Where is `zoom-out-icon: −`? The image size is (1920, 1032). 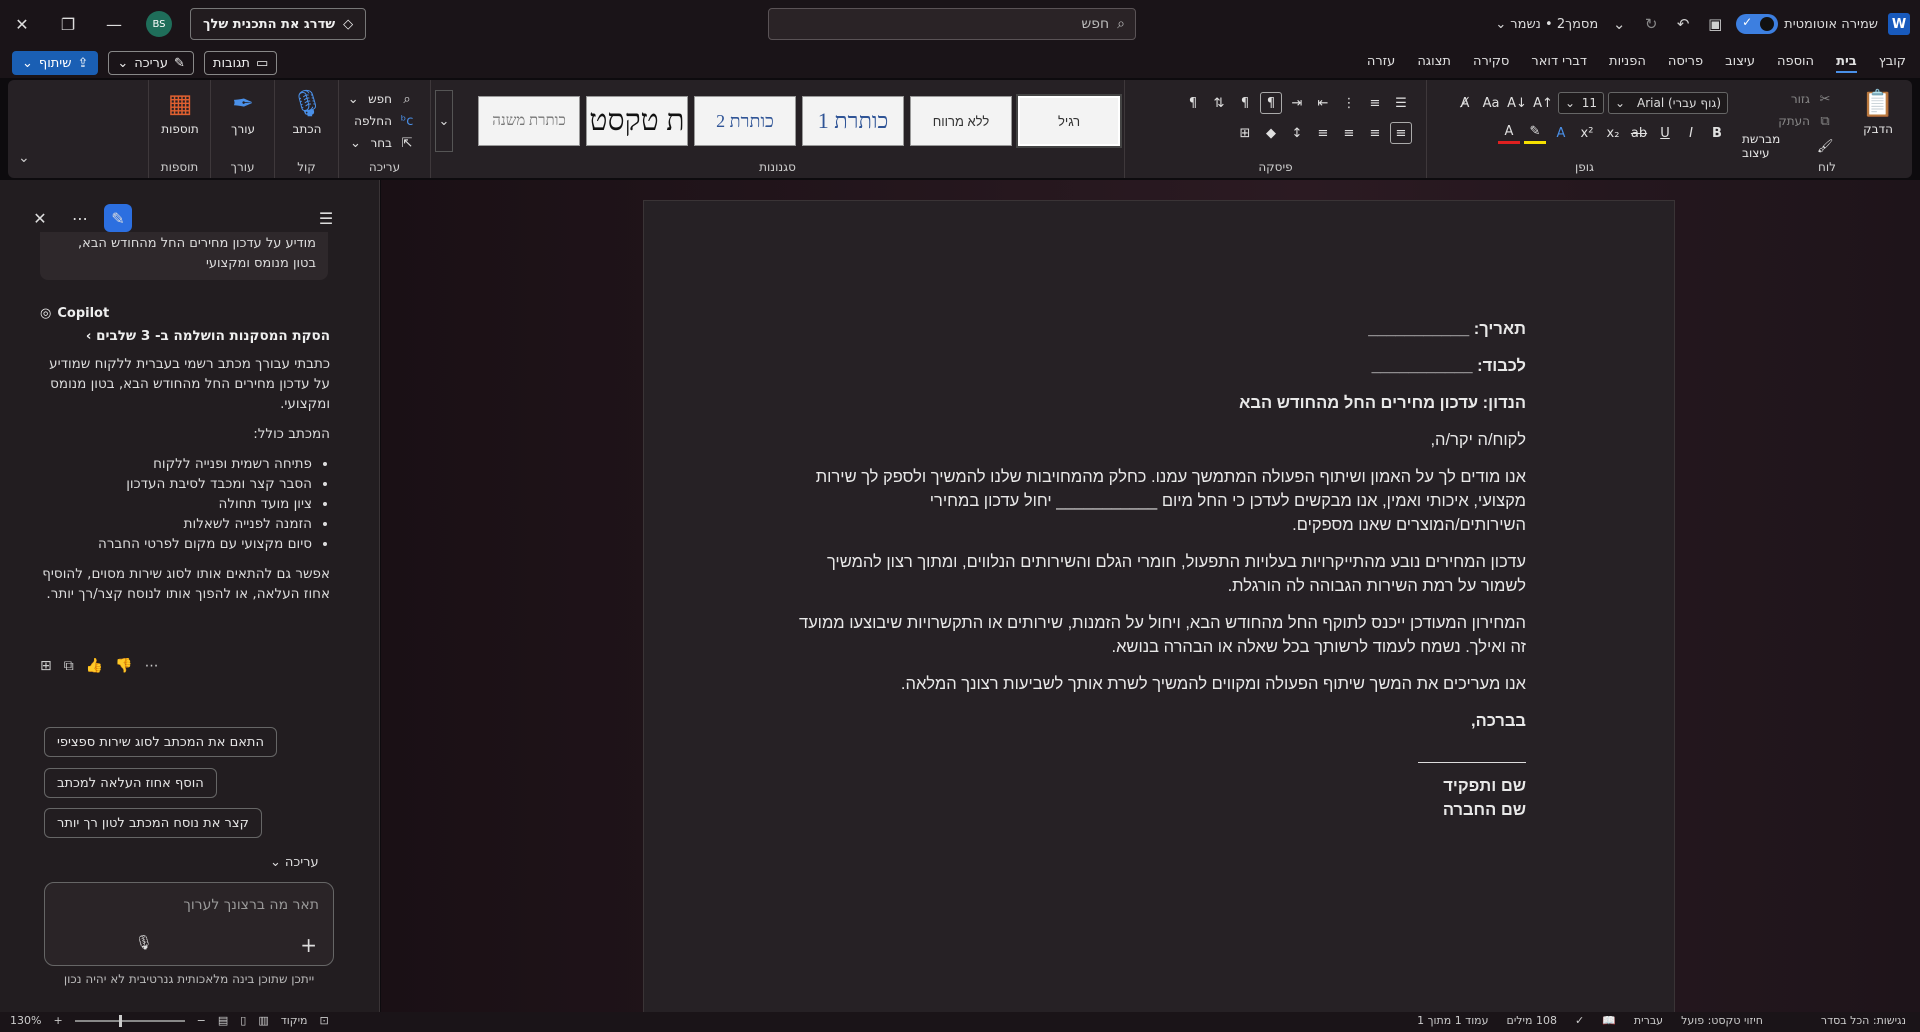 zoom-out-icon: − is located at coordinates (201, 1020).